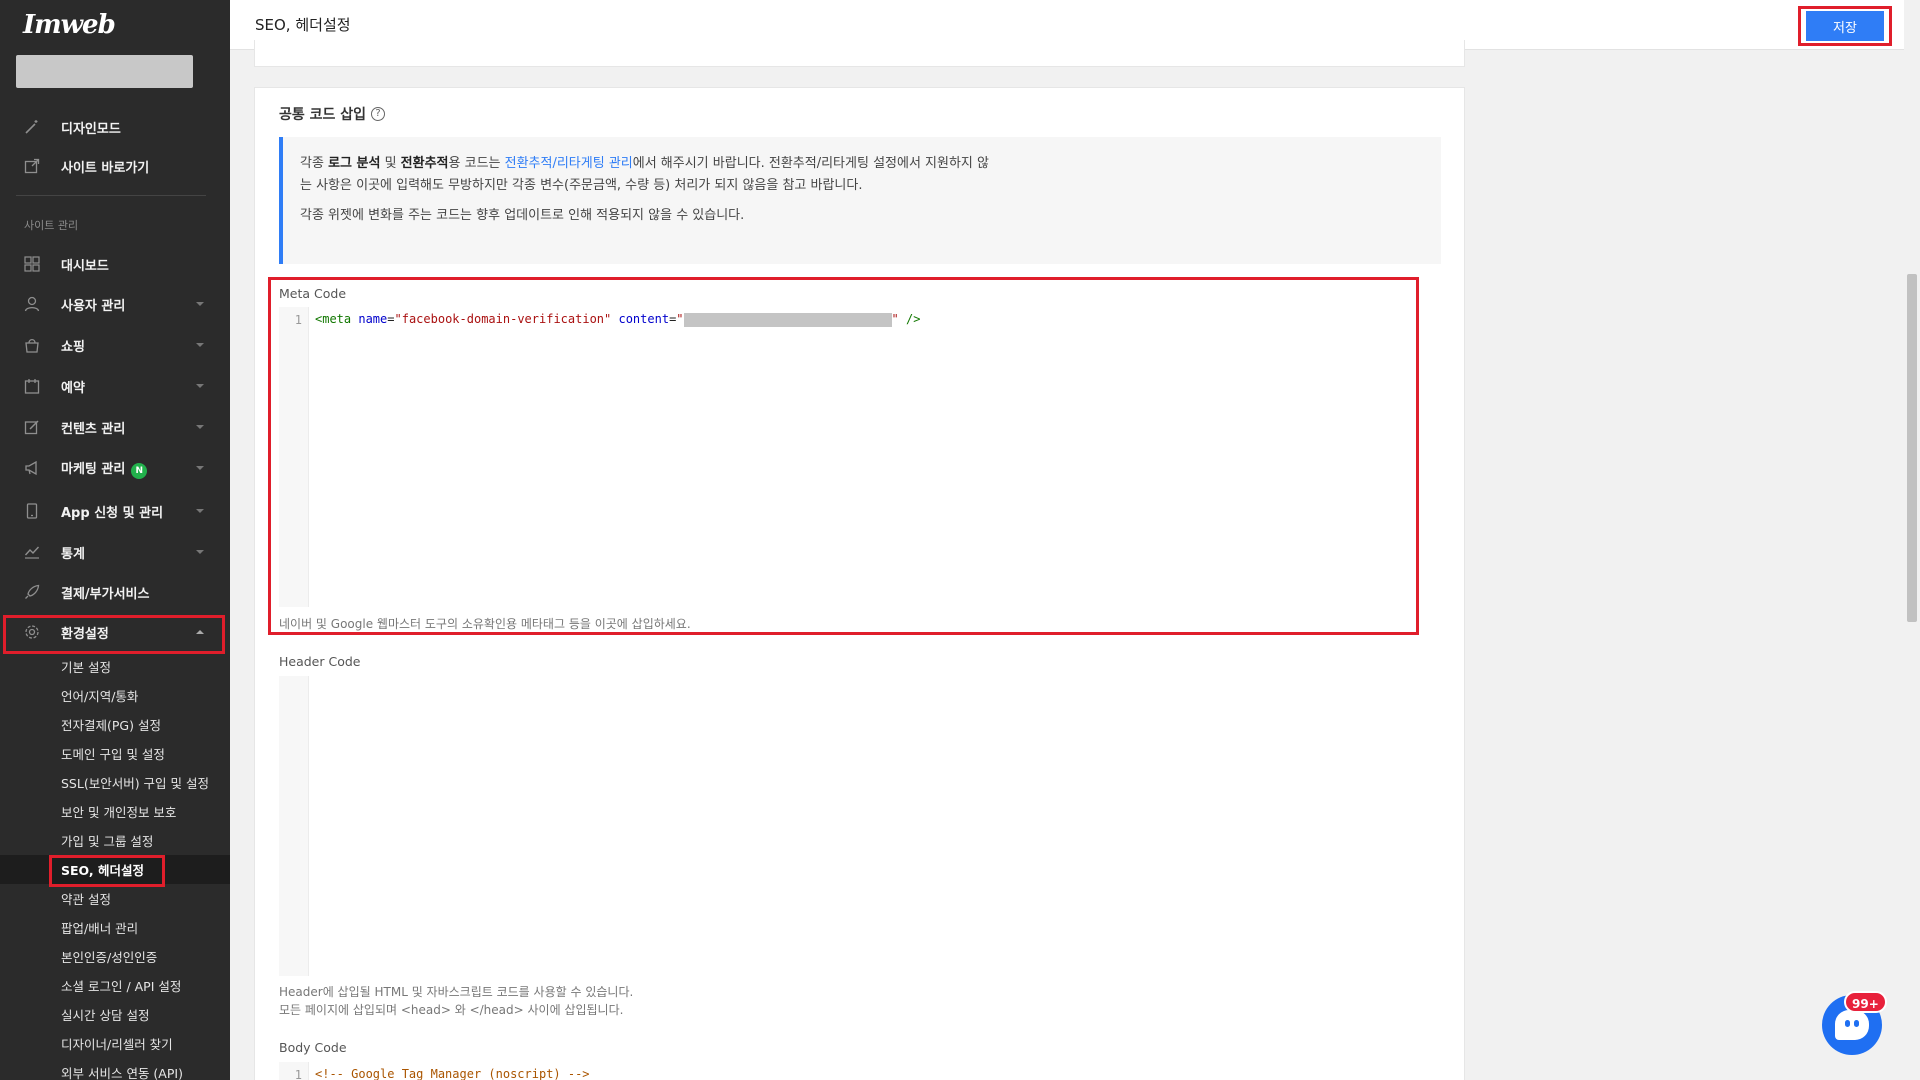 The height and width of the screenshot is (1080, 1920). I want to click on edit-icon, so click(32, 427).